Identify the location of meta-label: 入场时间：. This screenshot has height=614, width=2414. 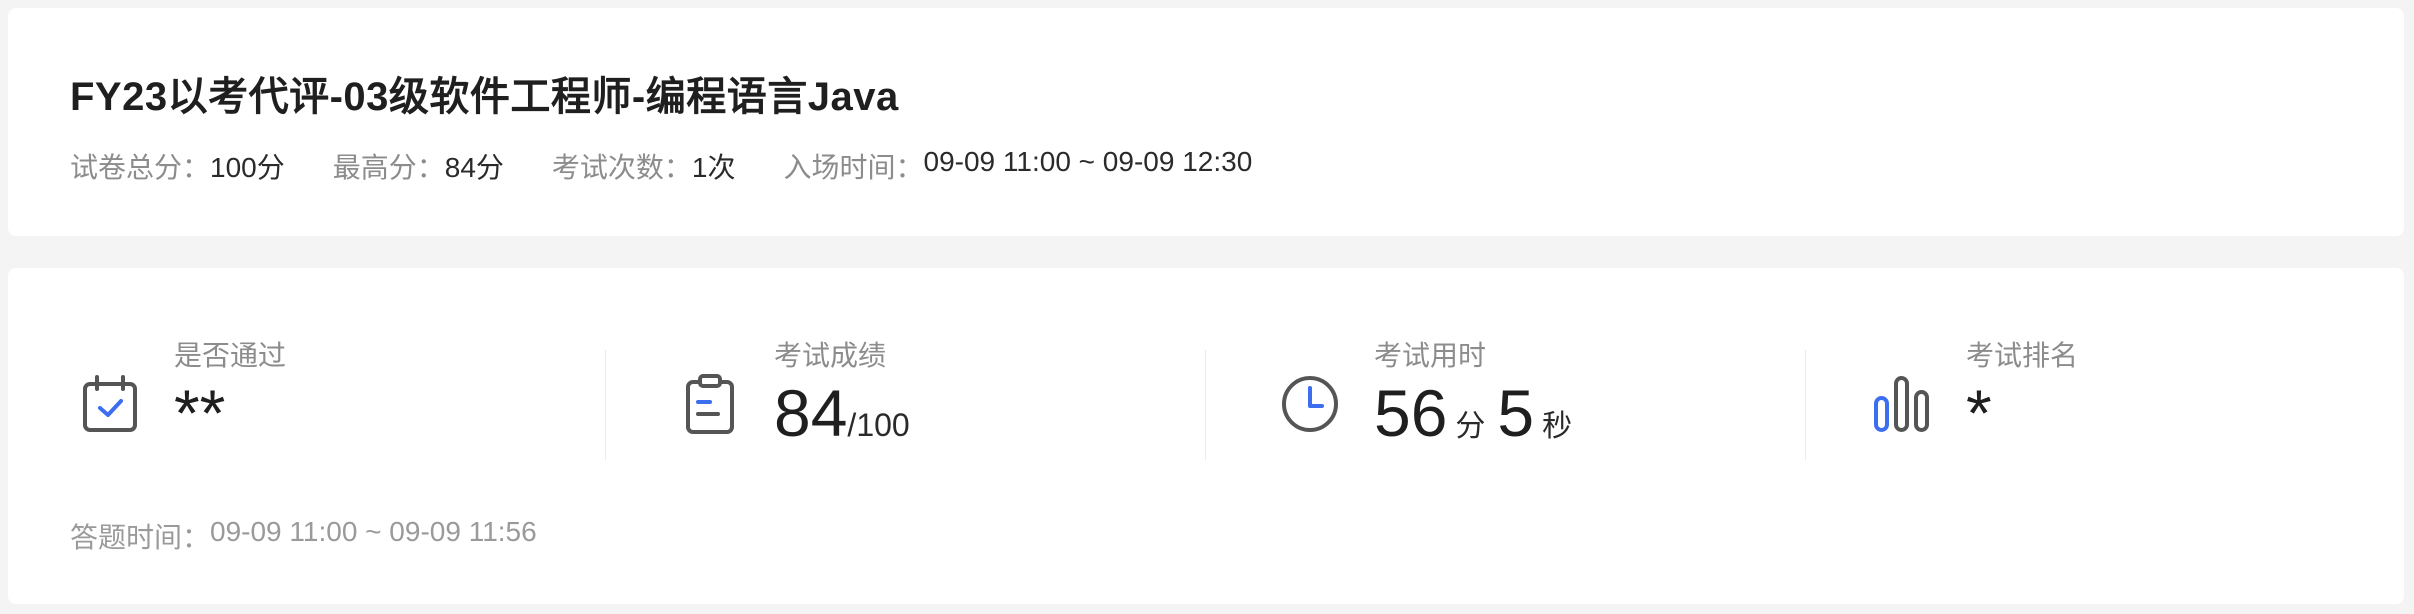
(853, 167).